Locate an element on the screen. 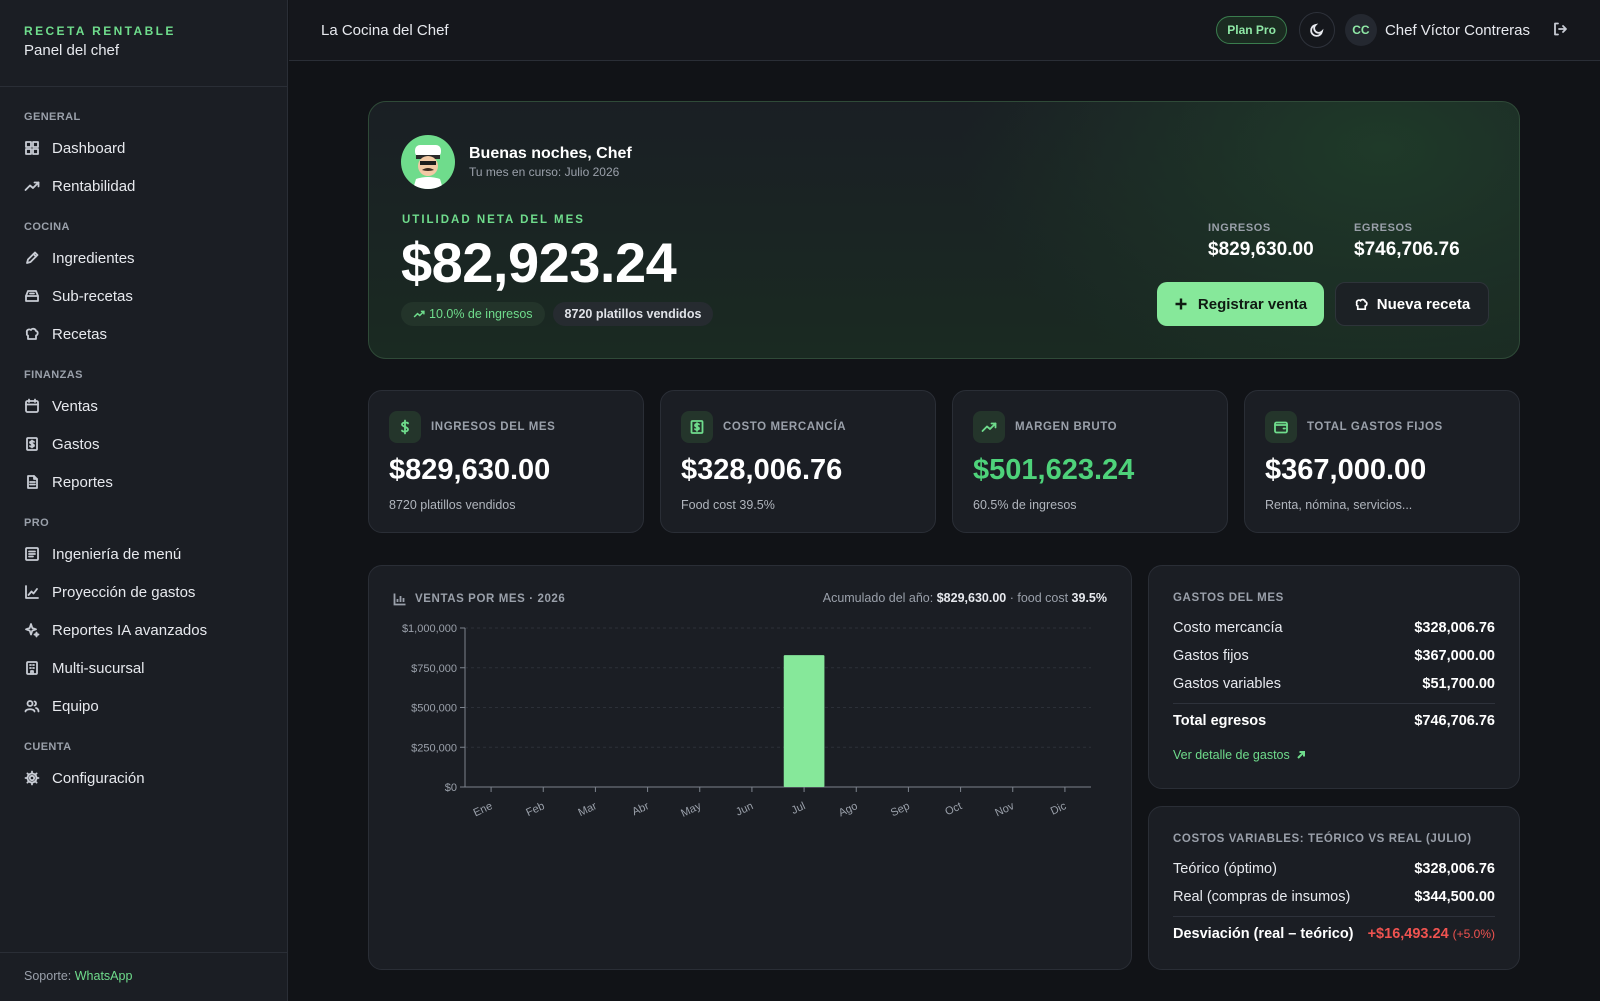 The image size is (1600, 1001). sidebar-item-label: Dashboard is located at coordinates (89, 148).